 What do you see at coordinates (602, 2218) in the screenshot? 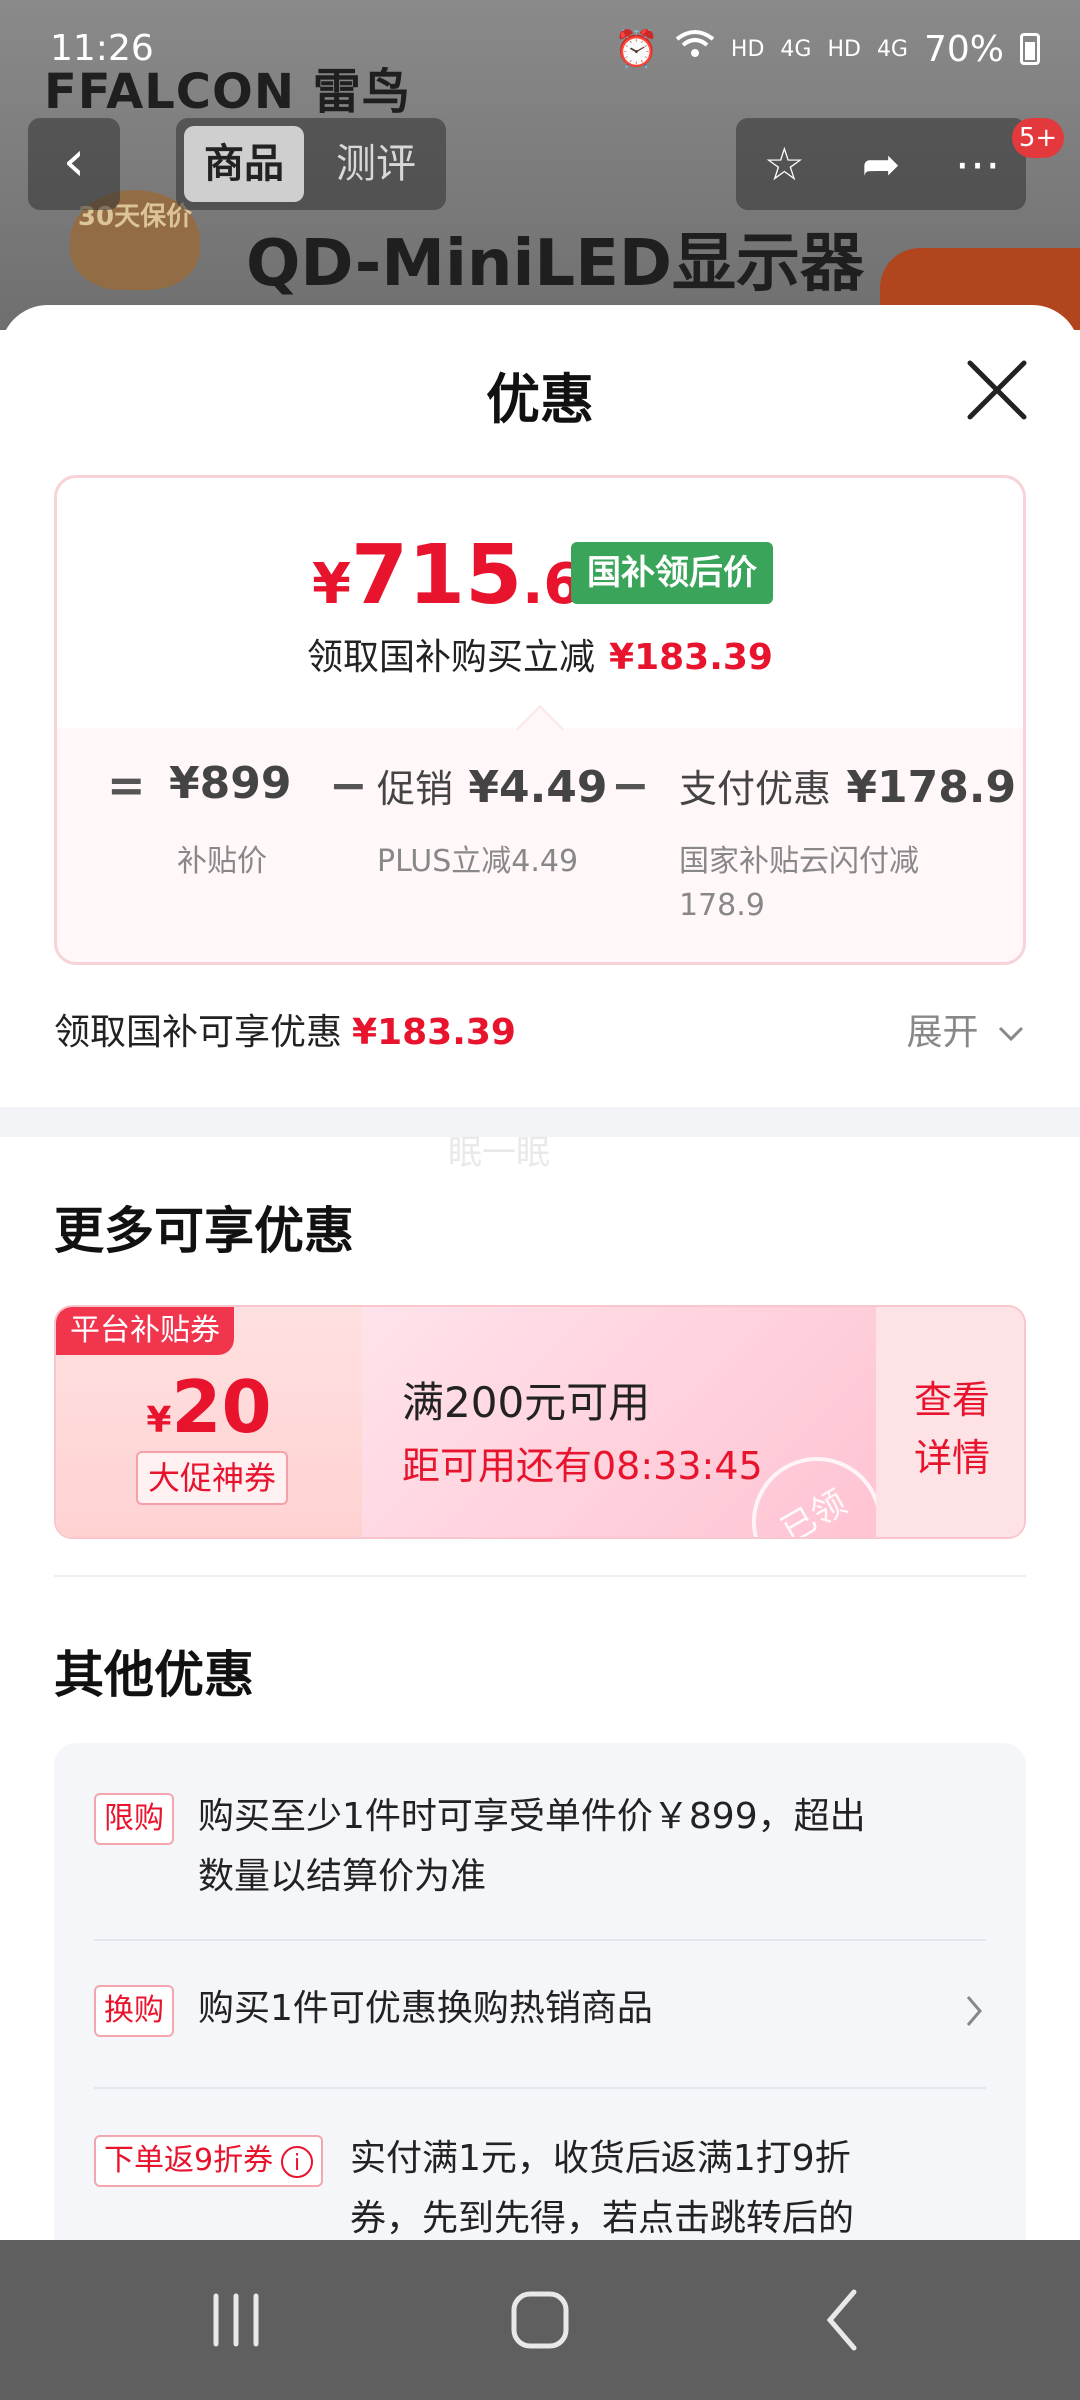
I see `promo-text-line2: 券，先到先得，若点击跳转后的` at bounding box center [602, 2218].